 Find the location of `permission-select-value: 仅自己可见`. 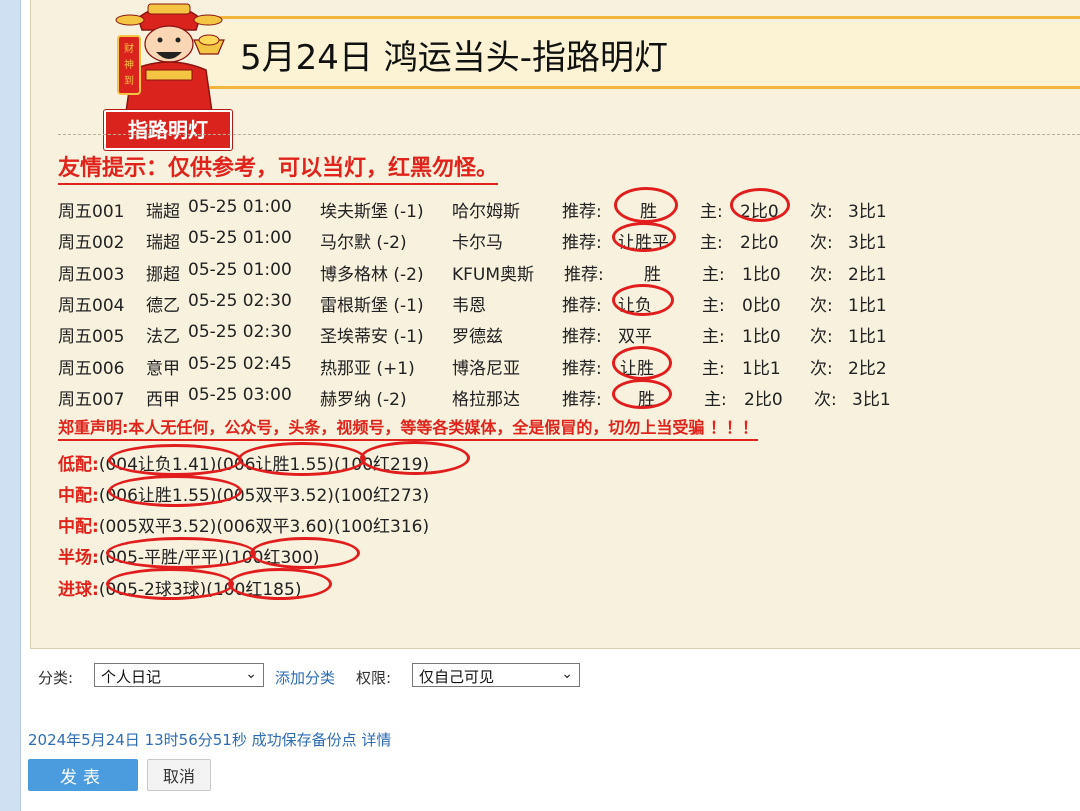

permission-select-value: 仅自己可见 is located at coordinates (457, 677).